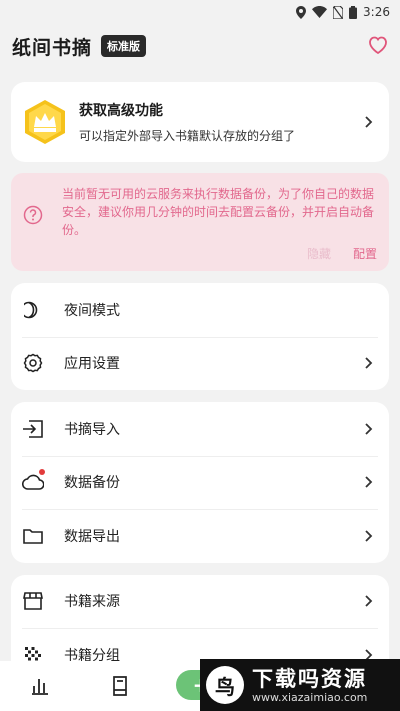  I want to click on help-circle-icon, so click(33, 215).